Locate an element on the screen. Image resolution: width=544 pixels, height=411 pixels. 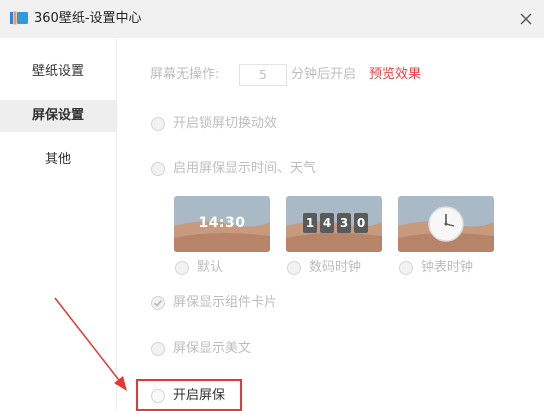
clock-style-digital-thumbnail: 1 4 3 0 is located at coordinates (334, 224).